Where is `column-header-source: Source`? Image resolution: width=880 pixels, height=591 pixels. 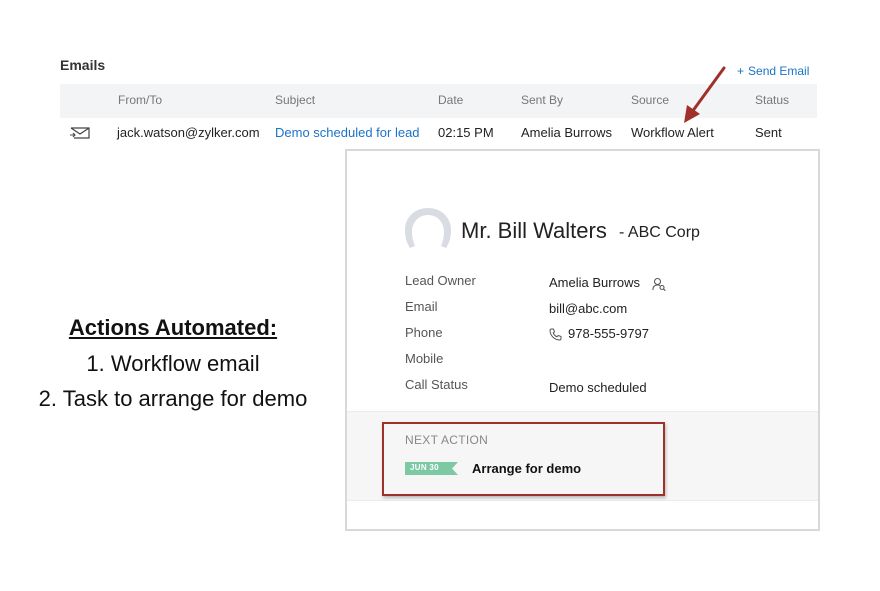 column-header-source: Source is located at coordinates (650, 100).